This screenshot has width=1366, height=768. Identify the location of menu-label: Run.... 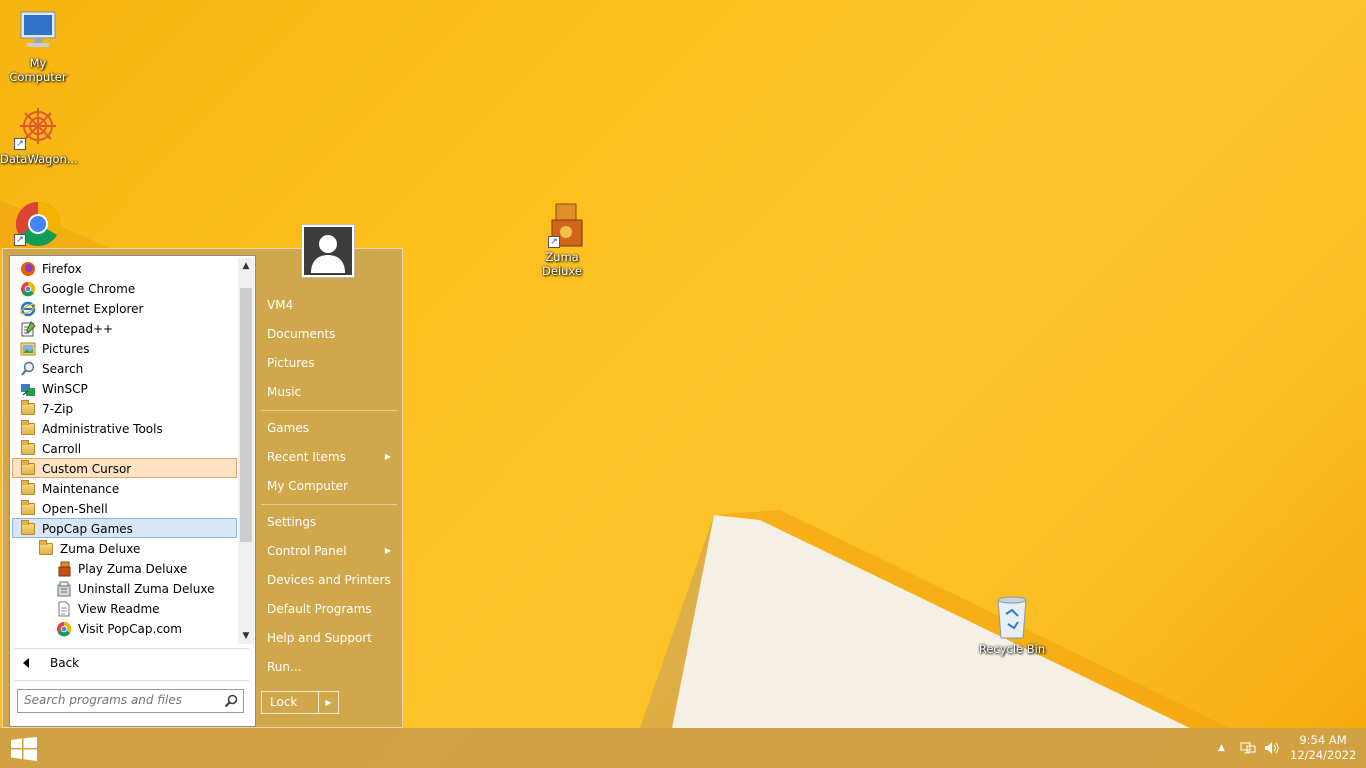
(284, 667).